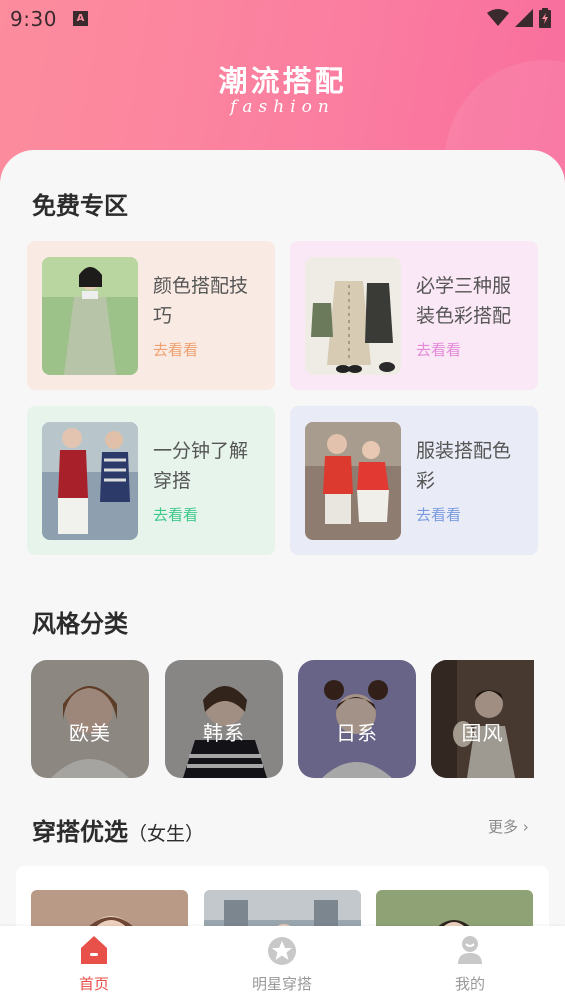 The width and height of the screenshot is (565, 1004). I want to click on style-label: 国风, so click(482, 733).